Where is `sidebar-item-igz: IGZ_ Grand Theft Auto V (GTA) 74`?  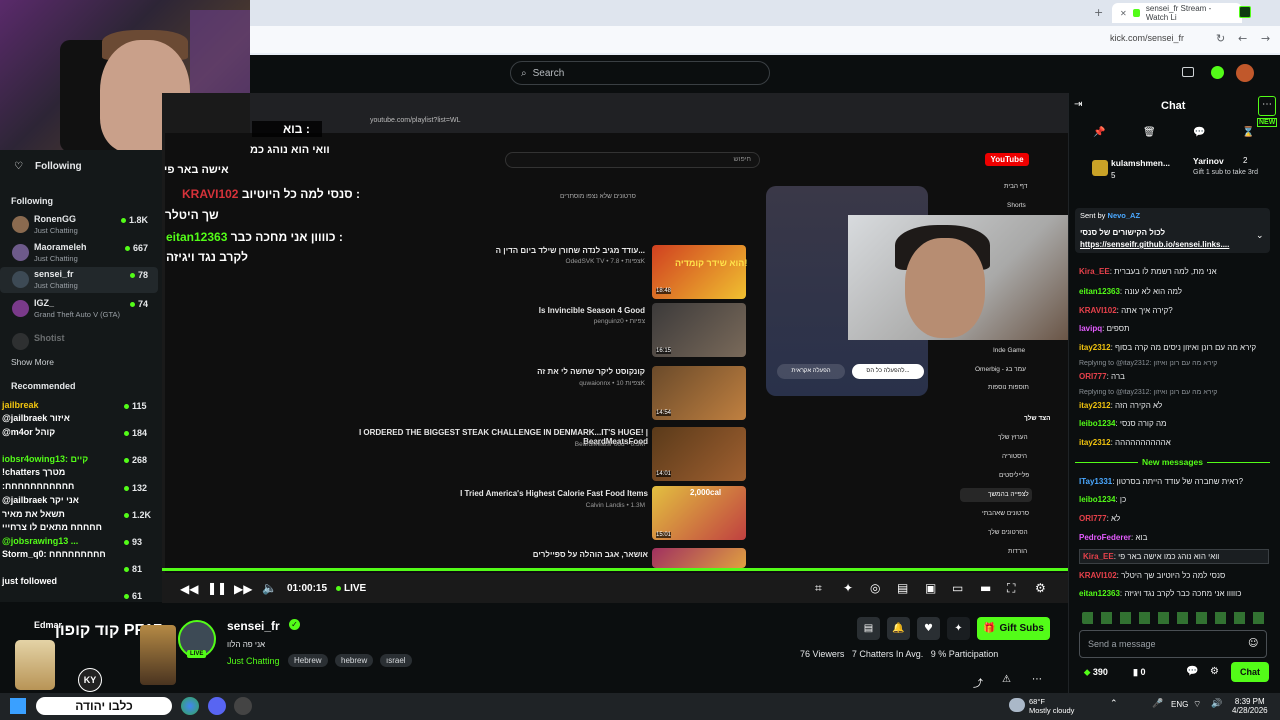
sidebar-item-igz: IGZ_ Grand Theft Auto V (GTA) 74 is located at coordinates (79, 309).